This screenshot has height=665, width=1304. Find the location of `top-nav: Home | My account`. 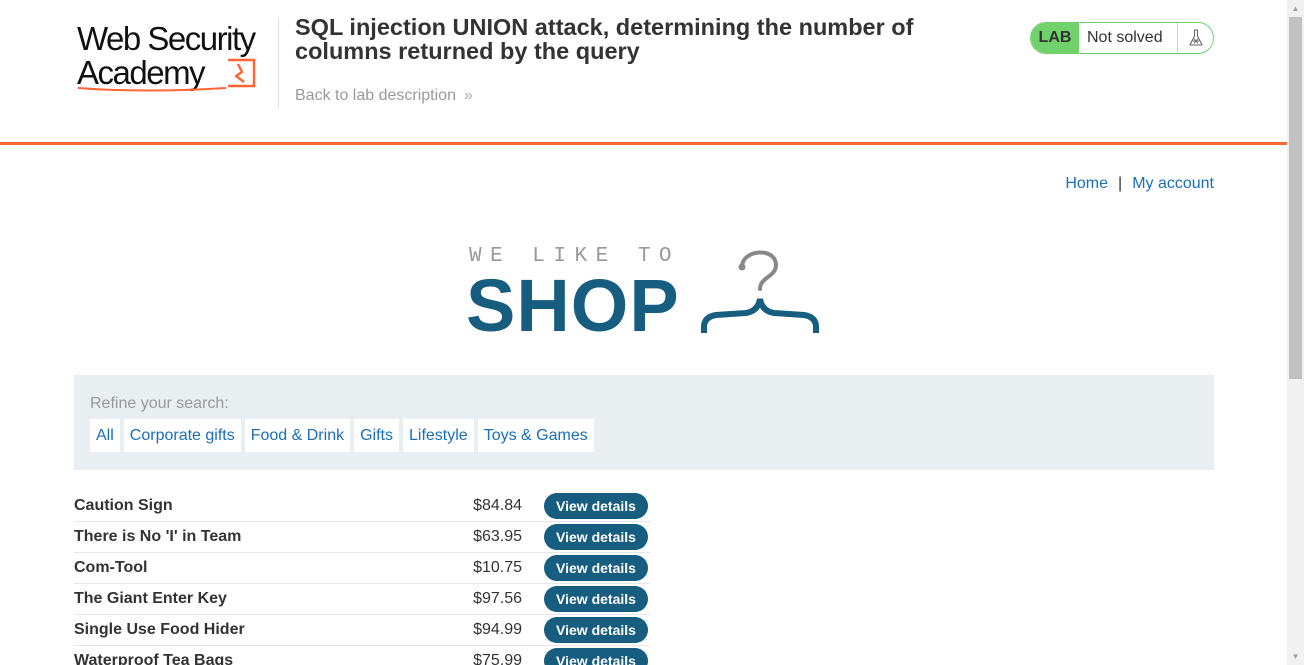

top-nav: Home | My account is located at coordinates (1139, 184).